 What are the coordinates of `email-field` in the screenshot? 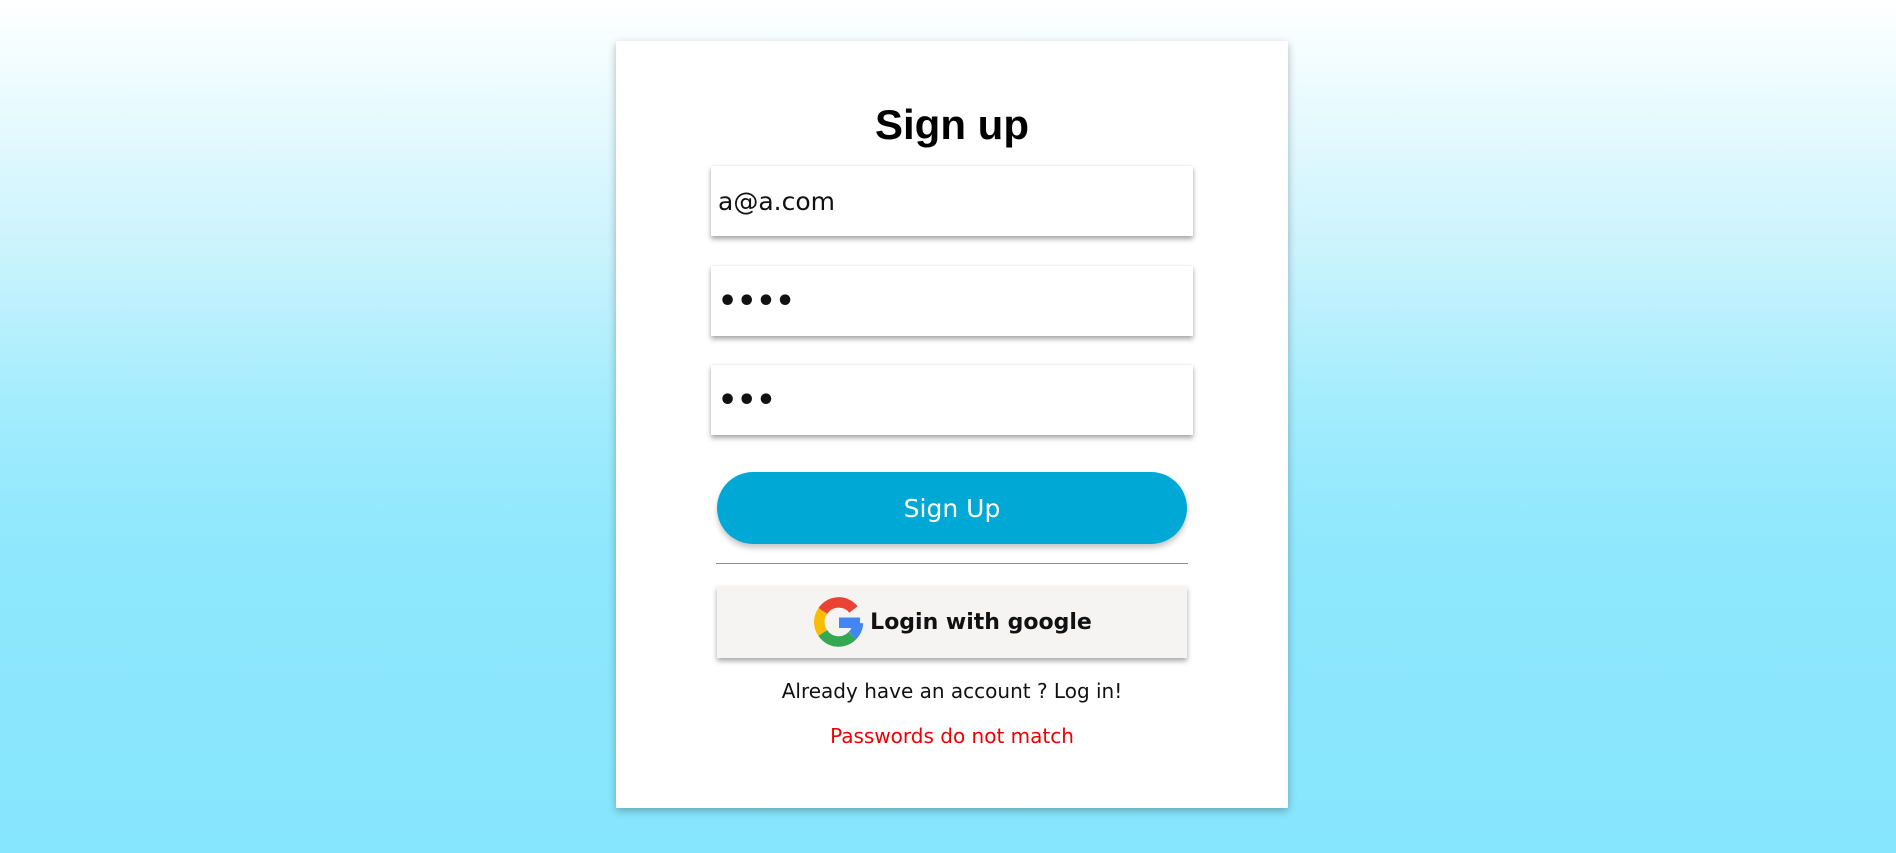 It's located at (952, 201).